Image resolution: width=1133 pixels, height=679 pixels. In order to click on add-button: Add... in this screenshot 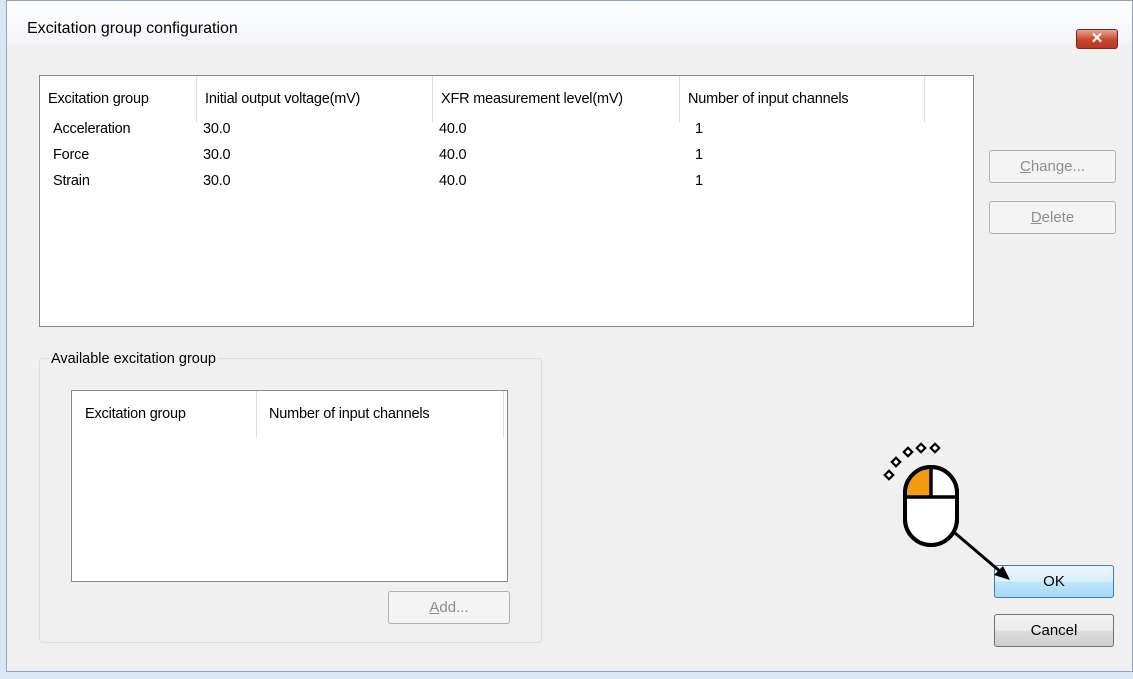, I will do `click(449, 607)`.